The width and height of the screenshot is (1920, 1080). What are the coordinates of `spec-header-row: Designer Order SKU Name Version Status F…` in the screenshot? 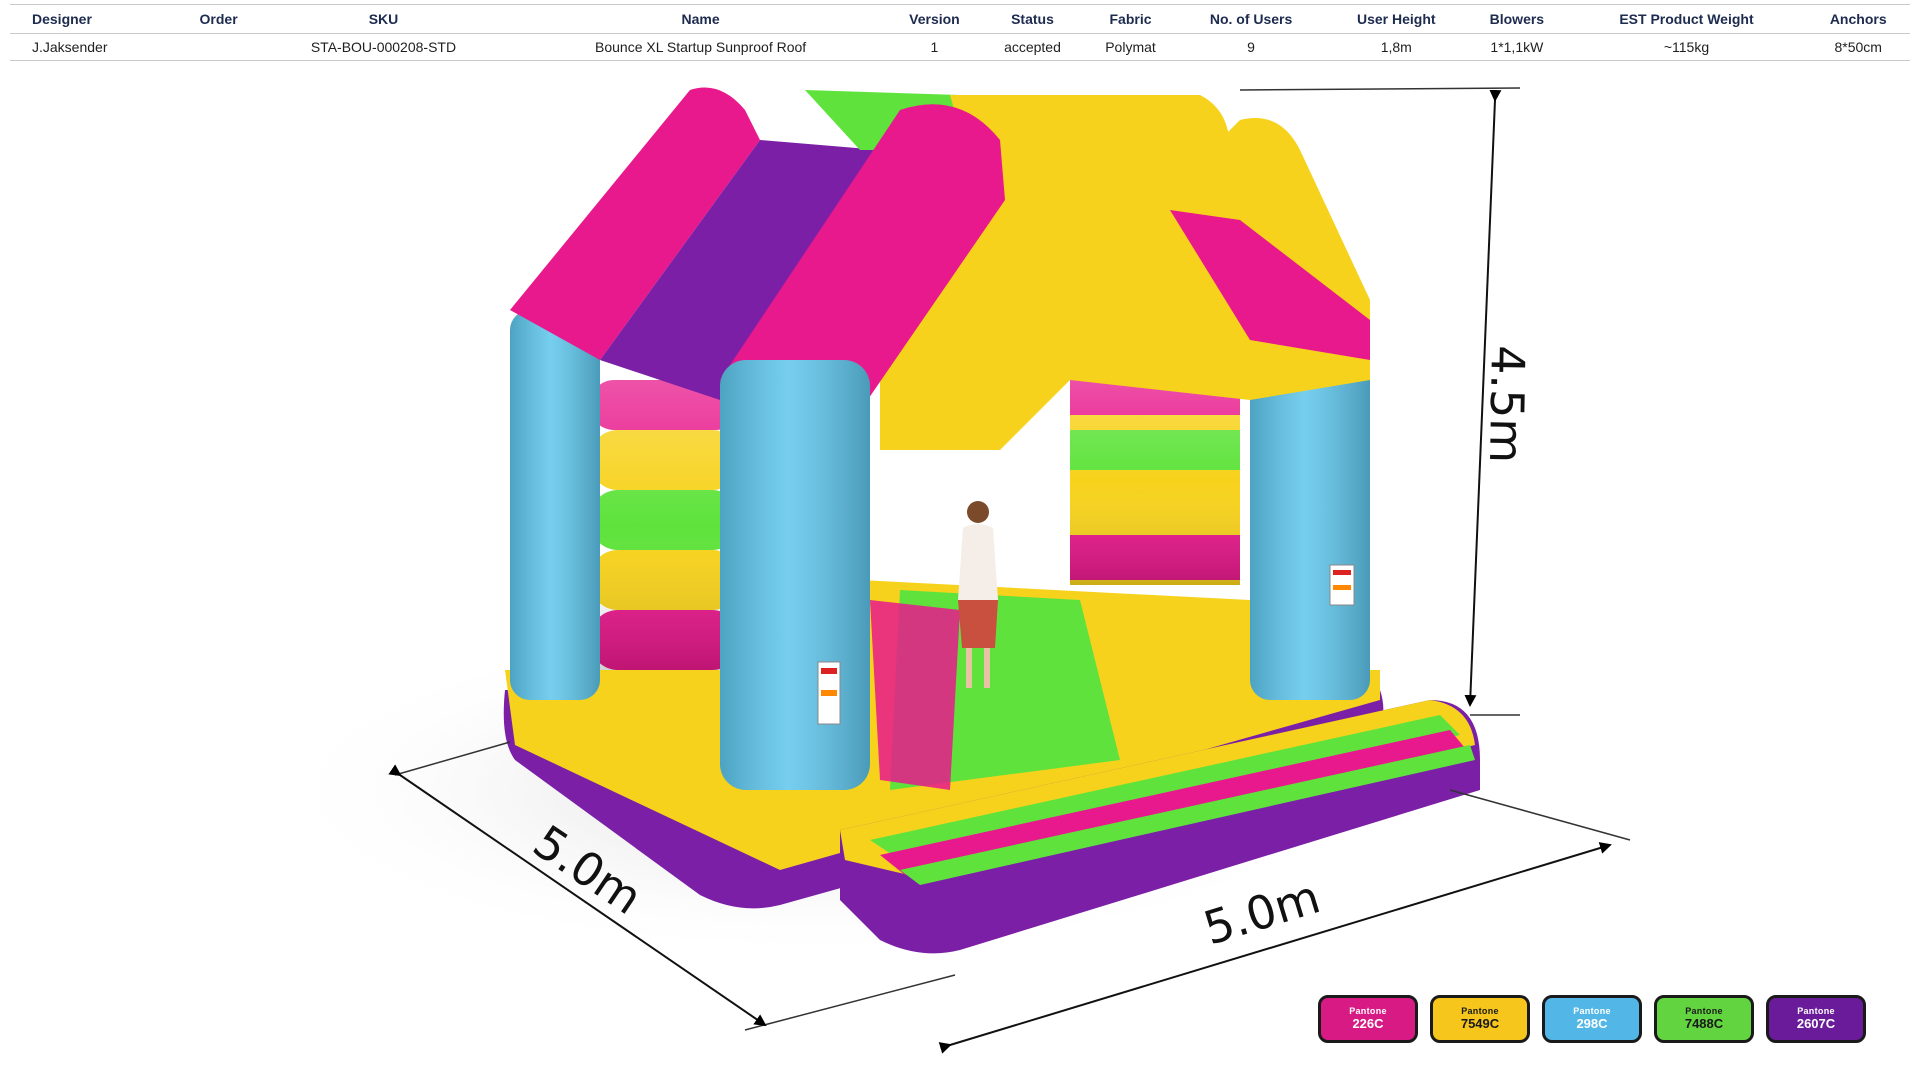 It's located at (960, 19).